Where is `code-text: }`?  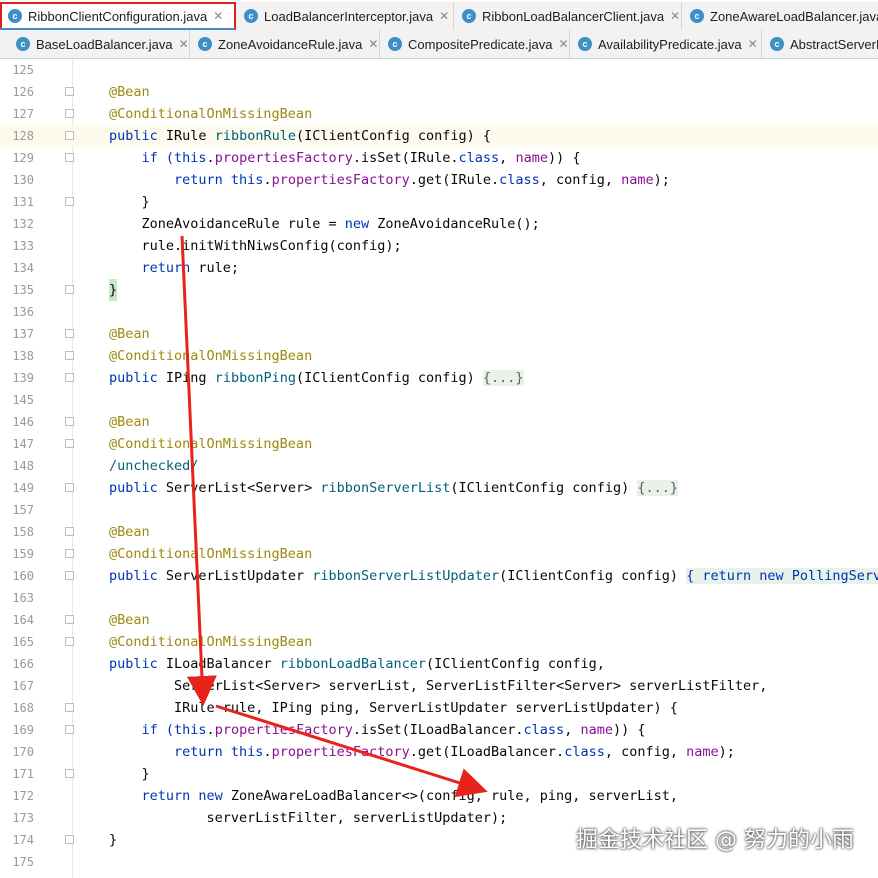 code-text: } is located at coordinates (129, 202).